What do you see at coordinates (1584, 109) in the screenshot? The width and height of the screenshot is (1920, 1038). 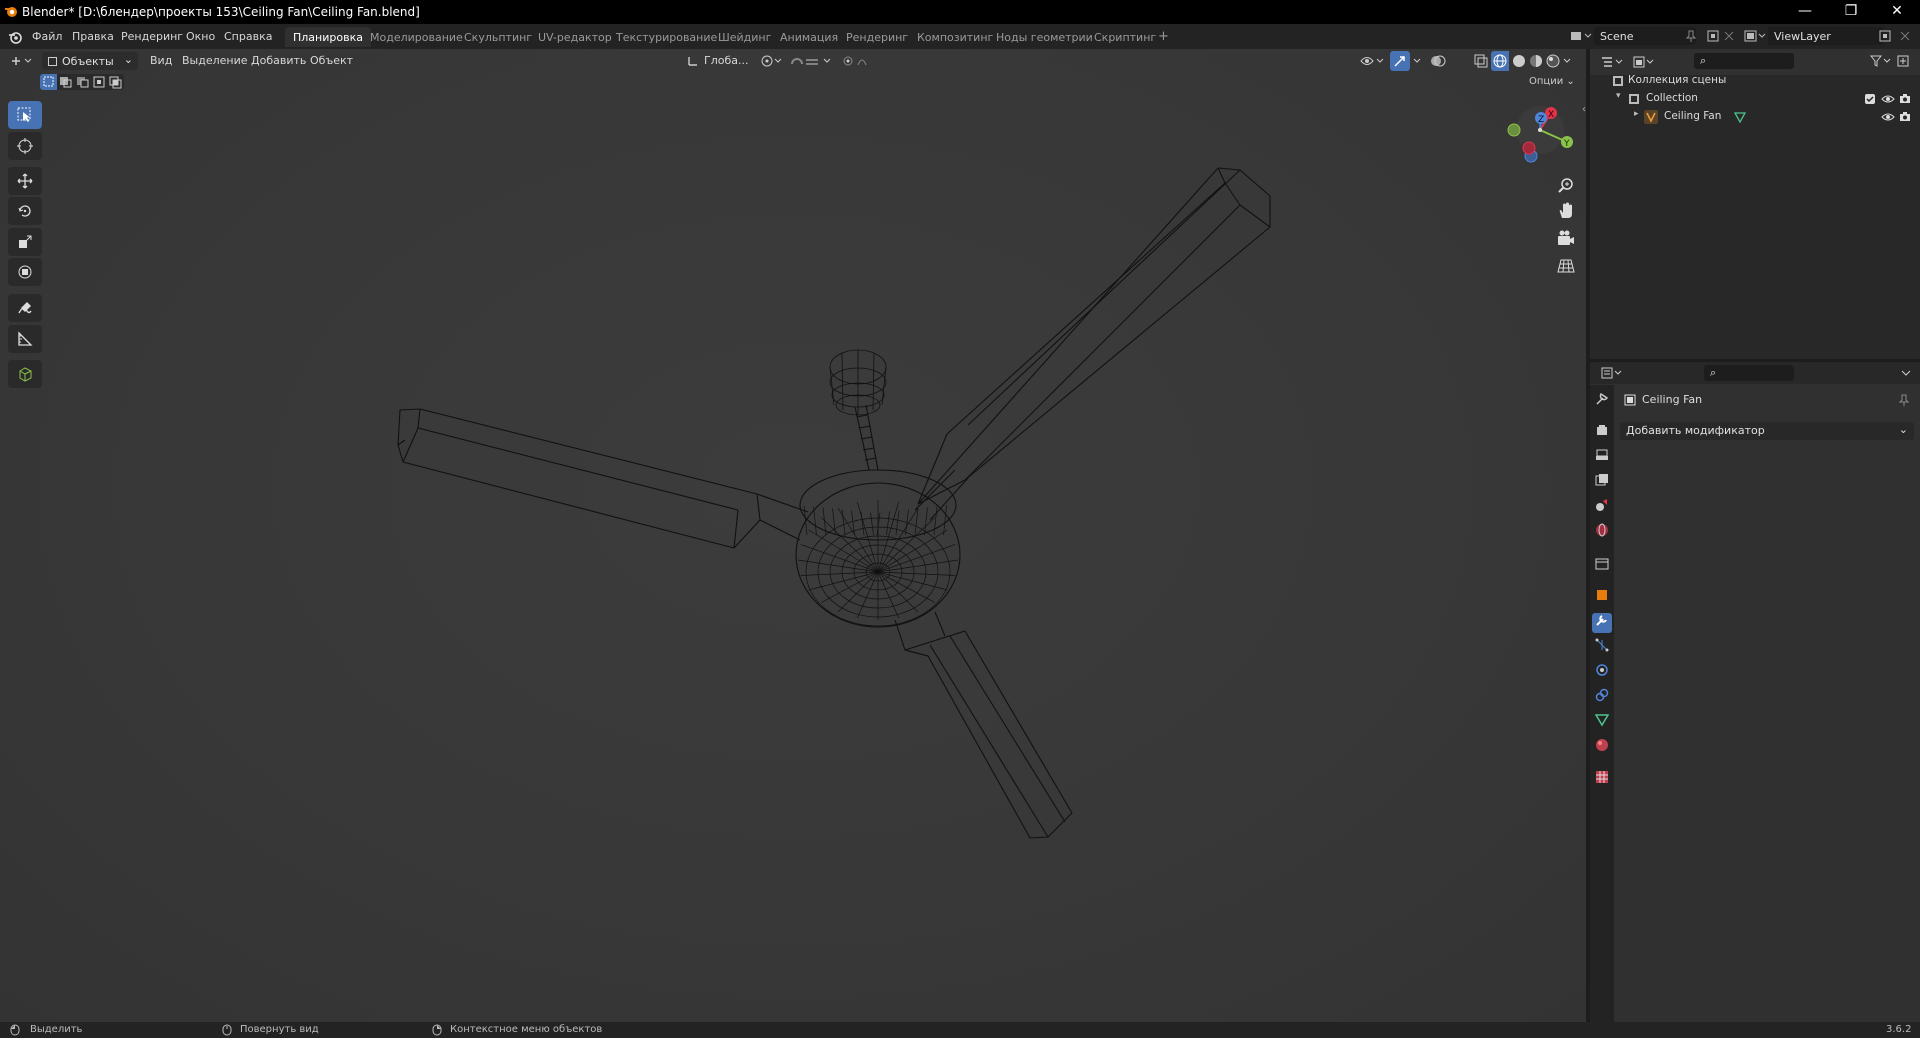 I see `sidebar-toggle-icon: ‹` at bounding box center [1584, 109].